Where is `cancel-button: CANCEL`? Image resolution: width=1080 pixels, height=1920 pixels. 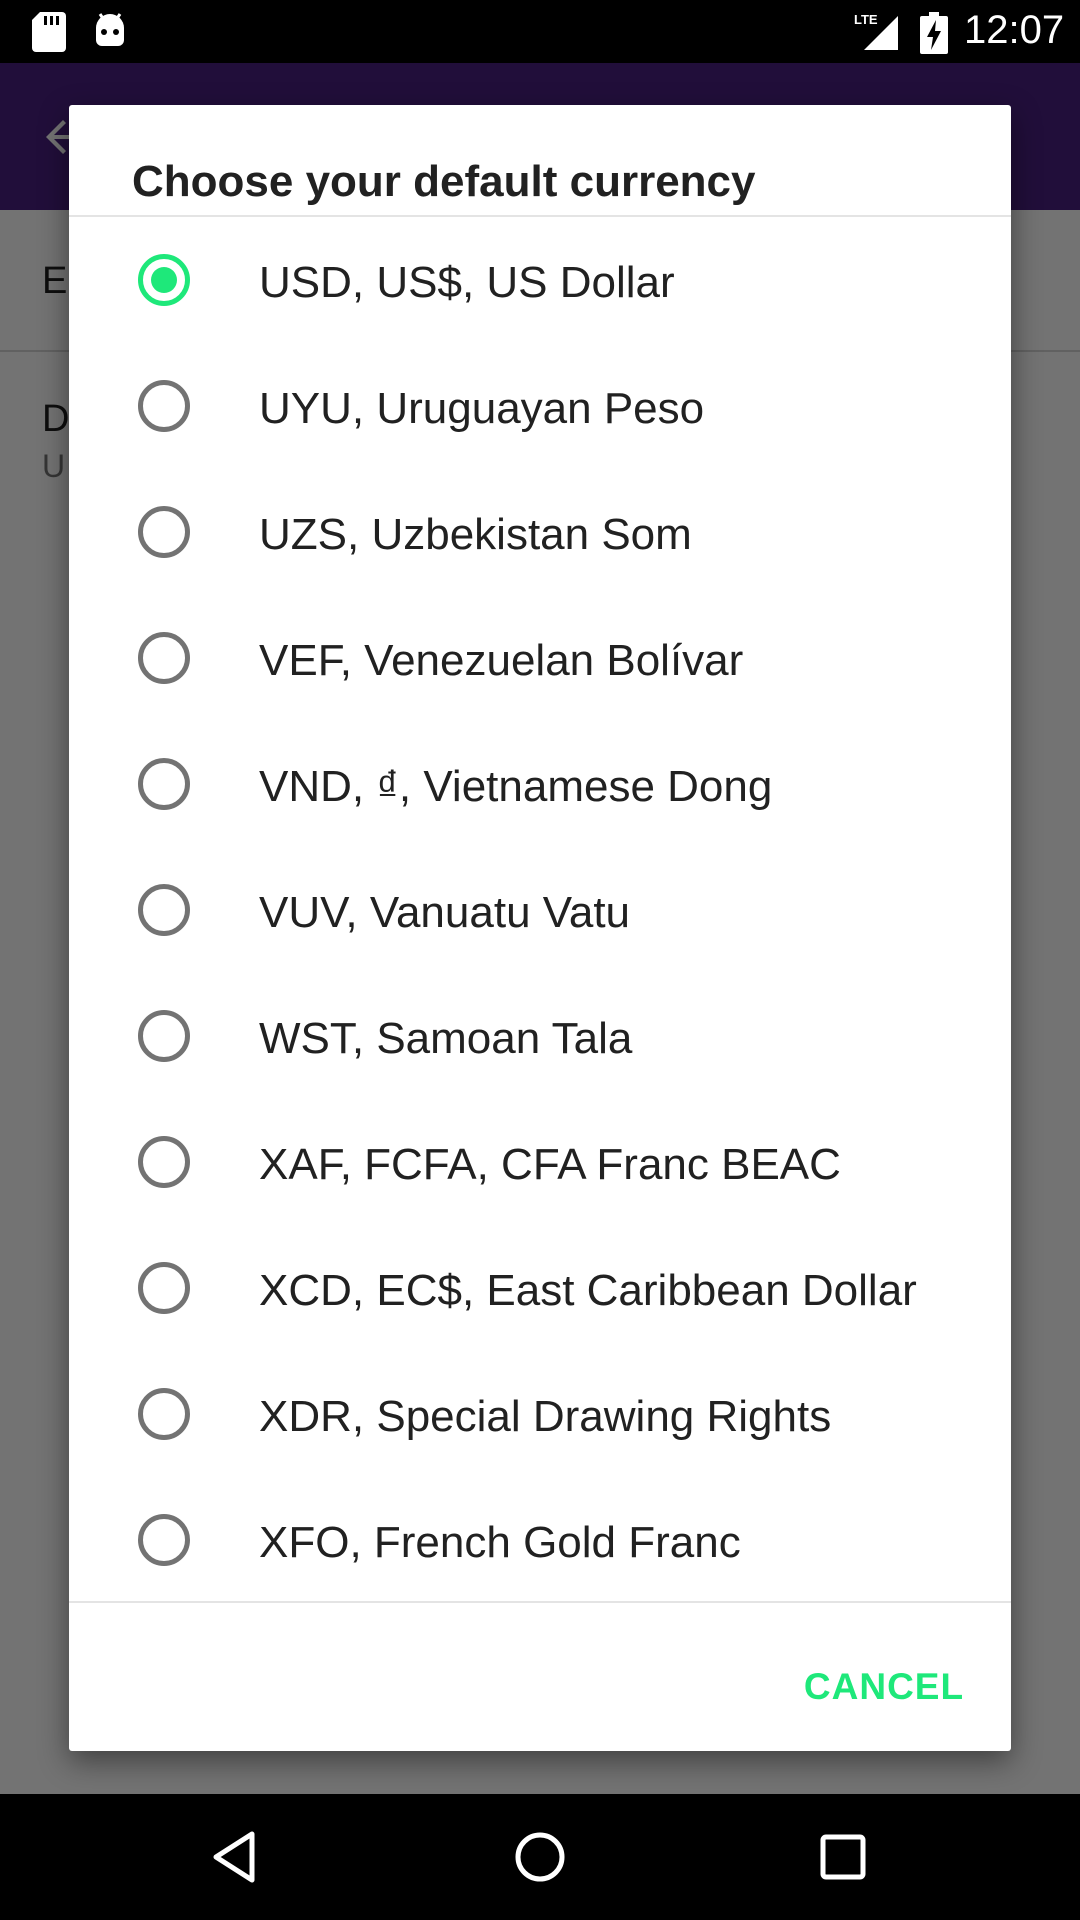
cancel-button: CANCEL is located at coordinates (884, 1687).